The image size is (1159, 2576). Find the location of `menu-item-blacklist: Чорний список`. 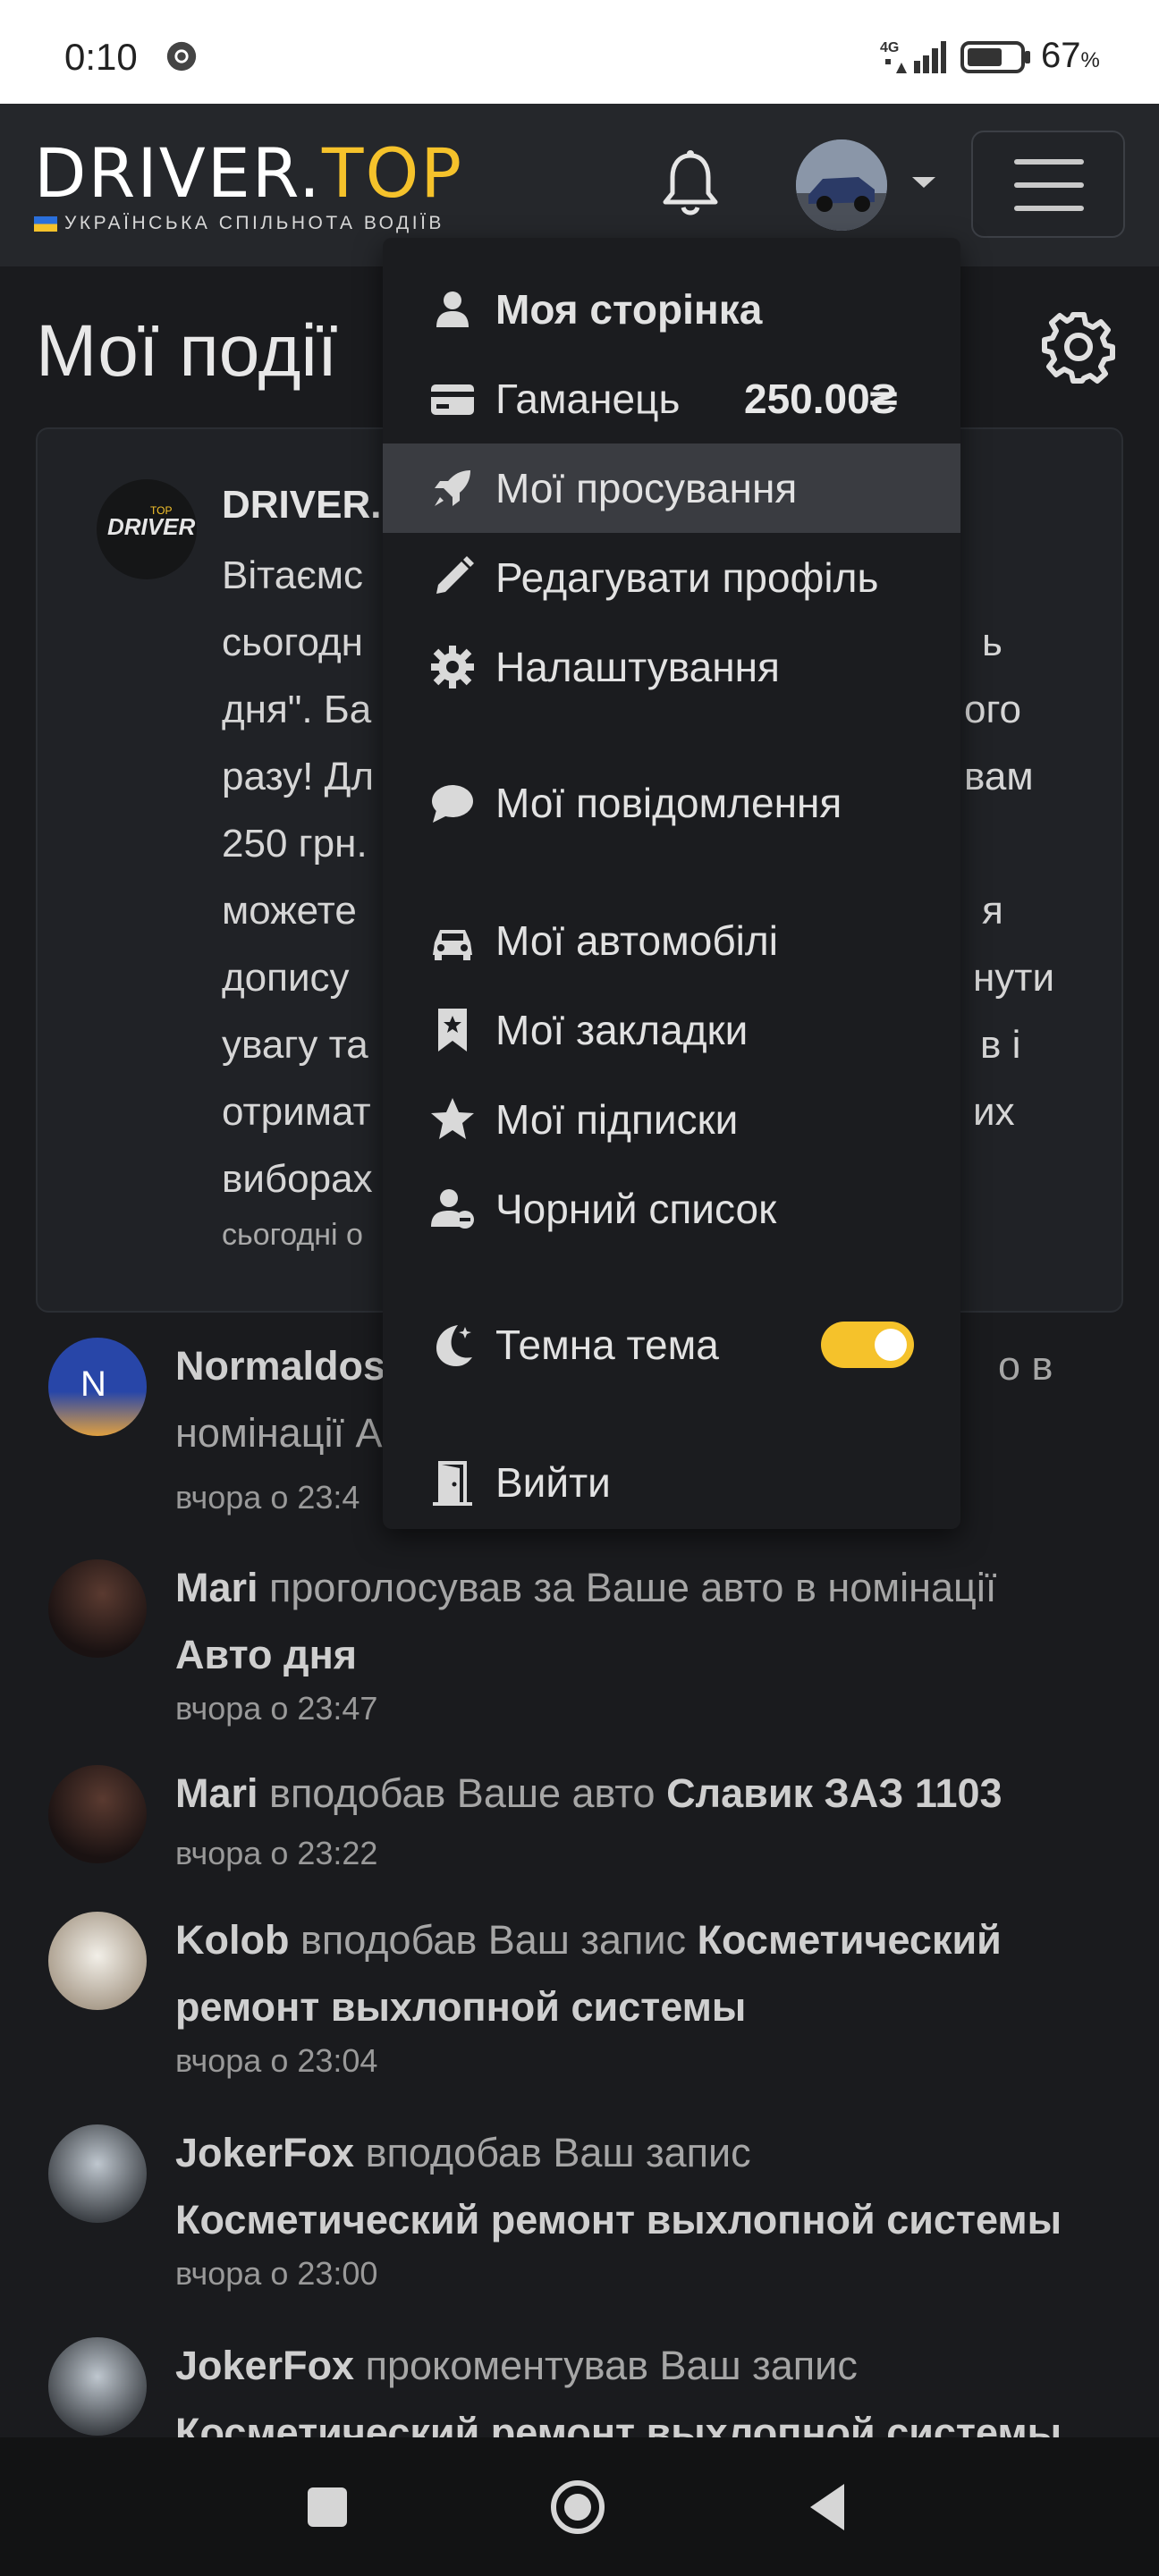

menu-item-blacklist: Чорний список is located at coordinates (671, 1209).